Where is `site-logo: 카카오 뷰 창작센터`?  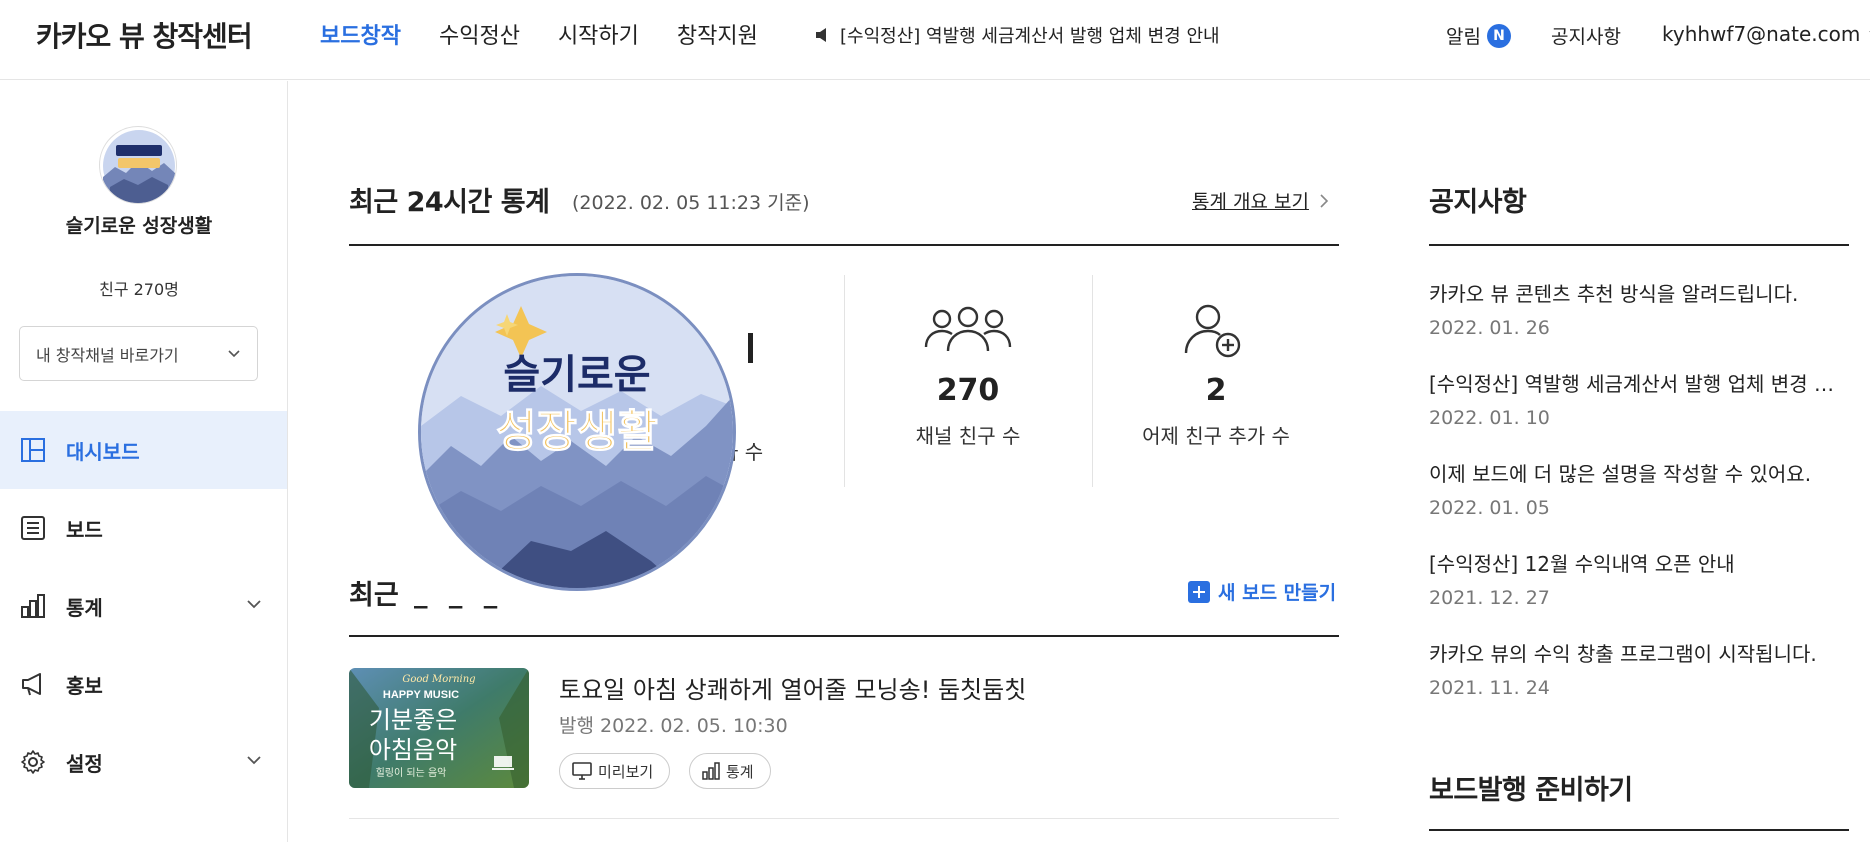
site-logo: 카카오 뷰 창작센터 is located at coordinates (144, 35).